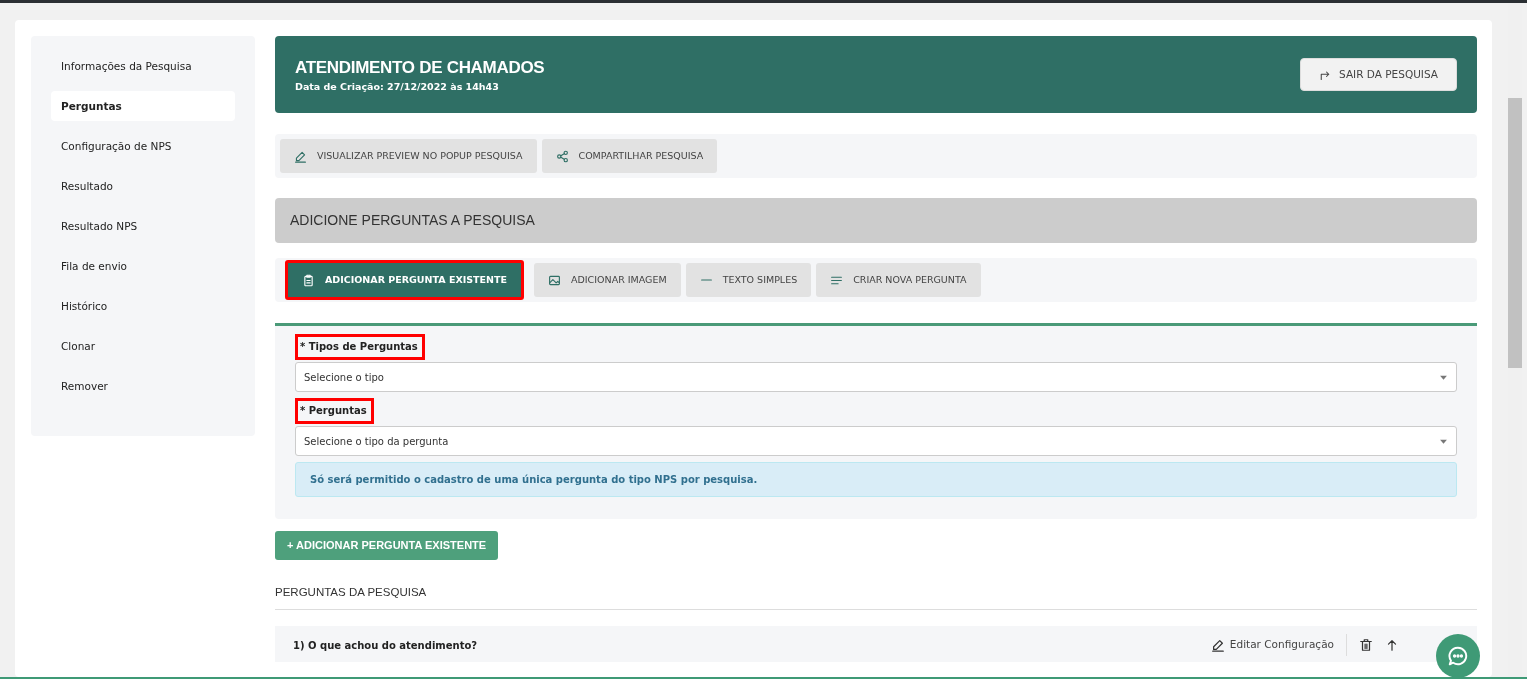  What do you see at coordinates (420, 67) in the screenshot?
I see `page-title: ATENDIMENTO DE CHAMADOS` at bounding box center [420, 67].